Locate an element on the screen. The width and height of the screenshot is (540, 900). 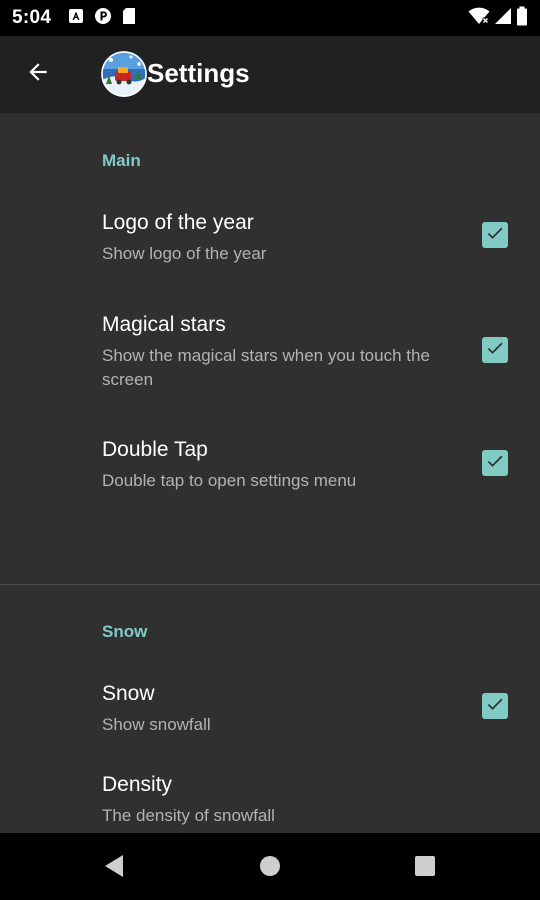
system-status-icons is located at coordinates (498, 18).